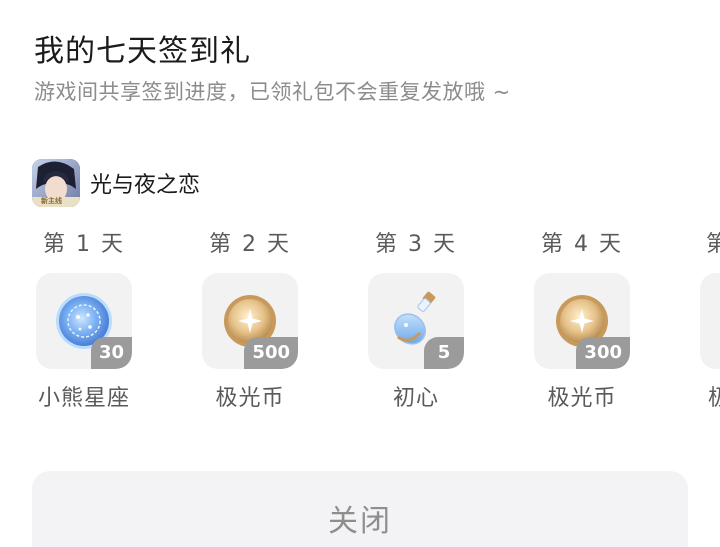  I want to click on dialog-title: 我的七天签到礼, so click(142, 51).